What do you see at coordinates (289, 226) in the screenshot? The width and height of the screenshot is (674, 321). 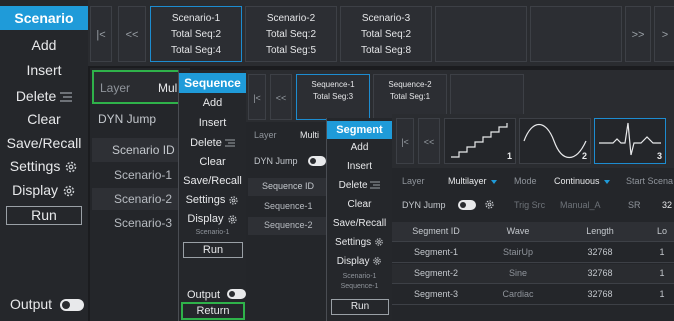 I see `table-row: Sequence-2` at bounding box center [289, 226].